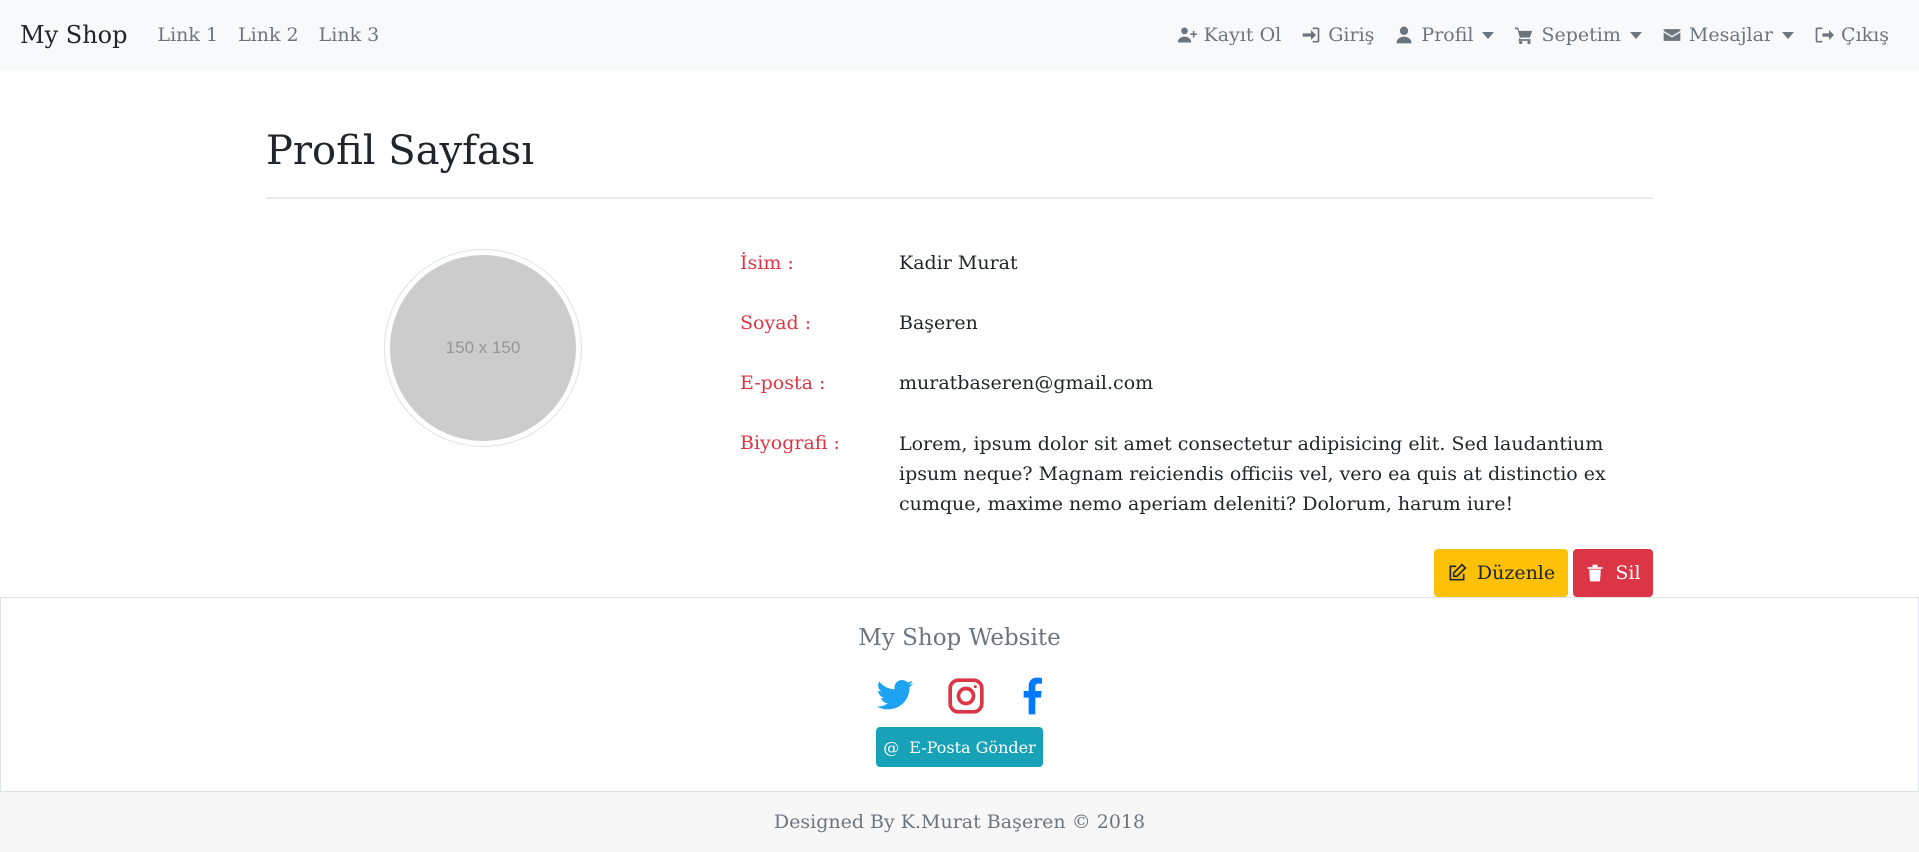  I want to click on delete-button: Sil, so click(1613, 573).